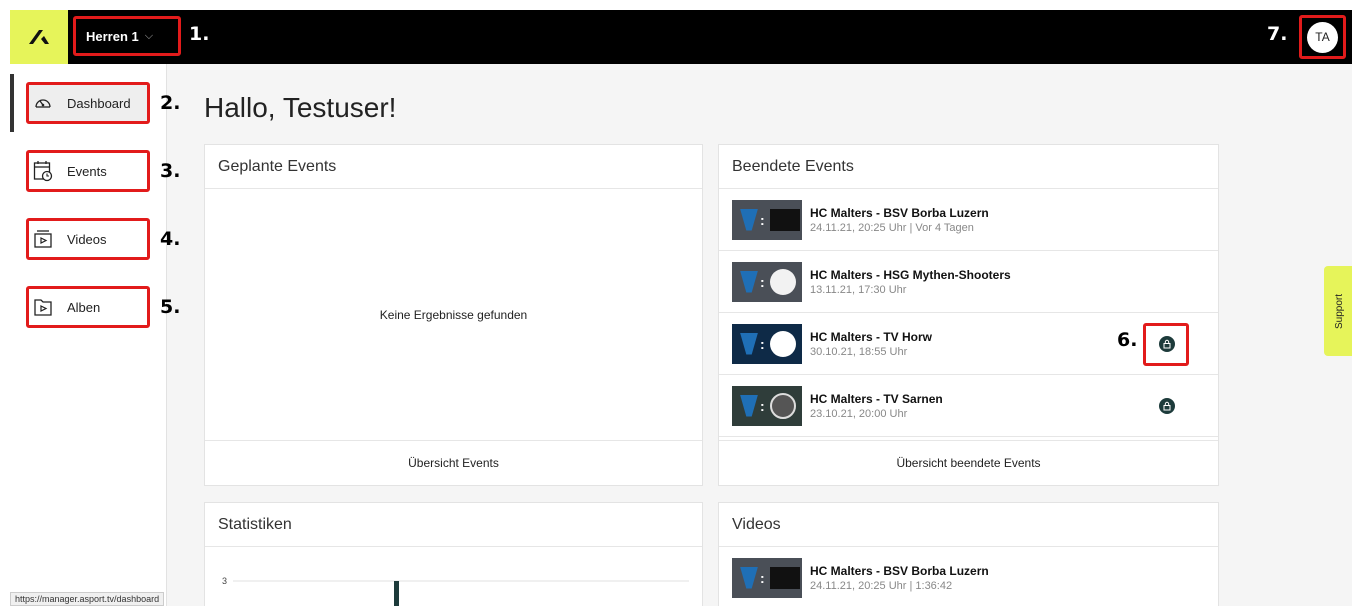  I want to click on active-indicator, so click(12, 103).